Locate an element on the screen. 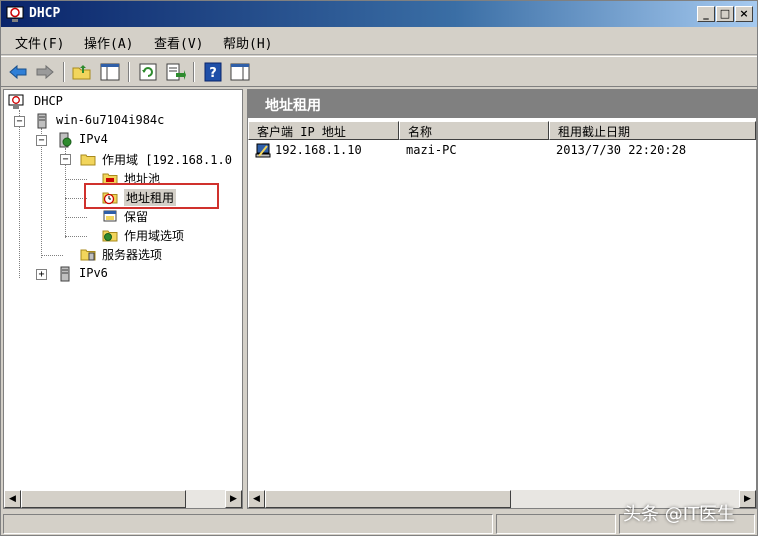  close-button: × is located at coordinates (744, 14).